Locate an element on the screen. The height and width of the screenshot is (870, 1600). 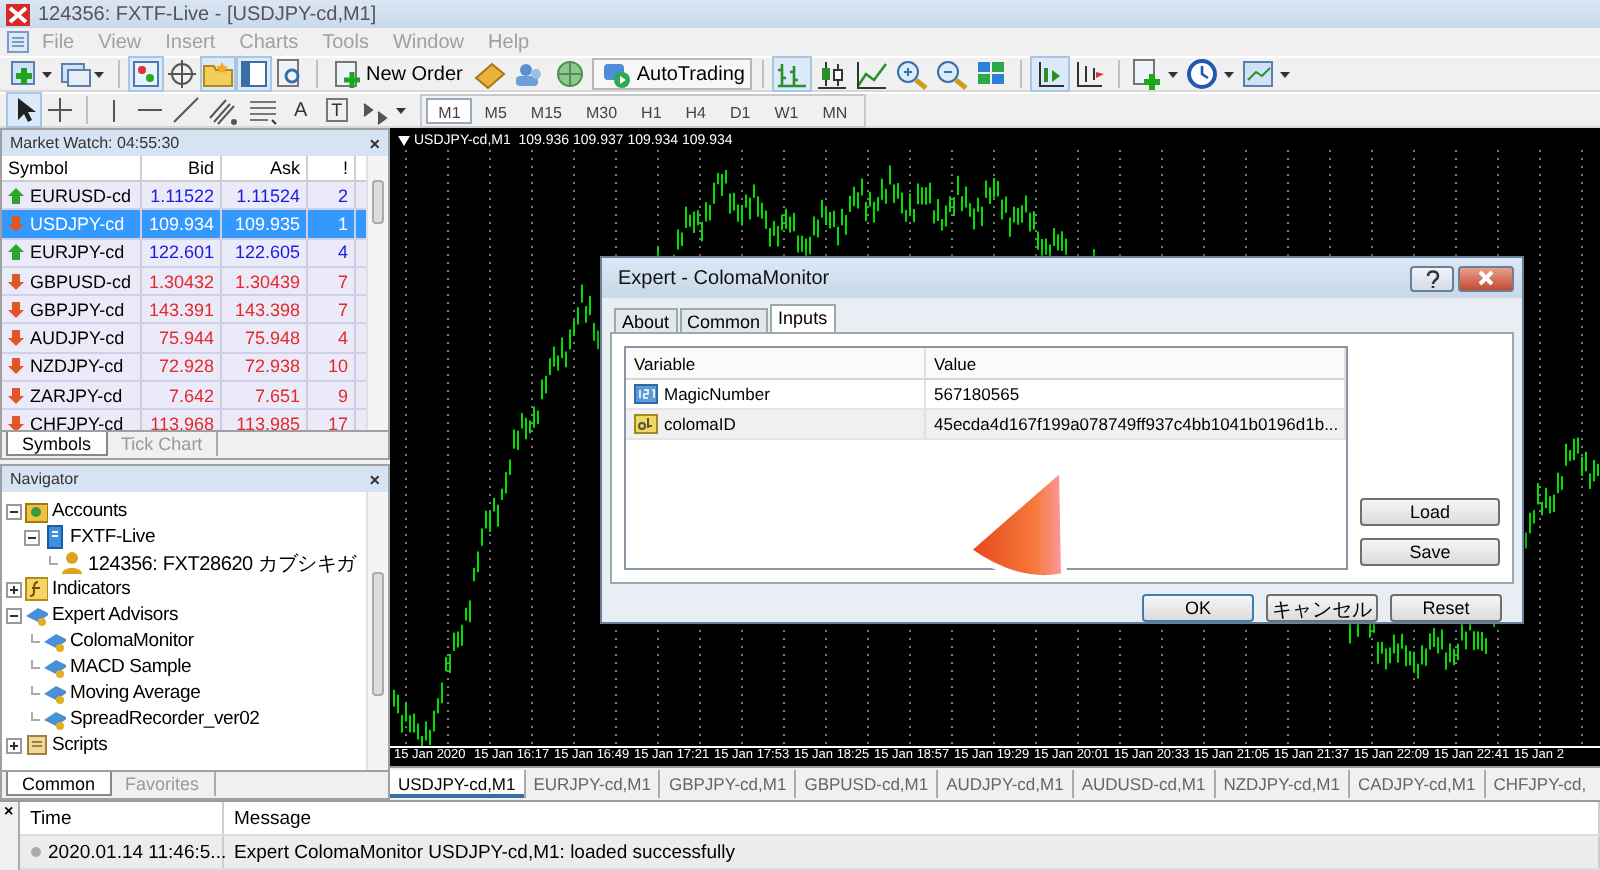
profiles-icon is located at coordinates (84, 74).